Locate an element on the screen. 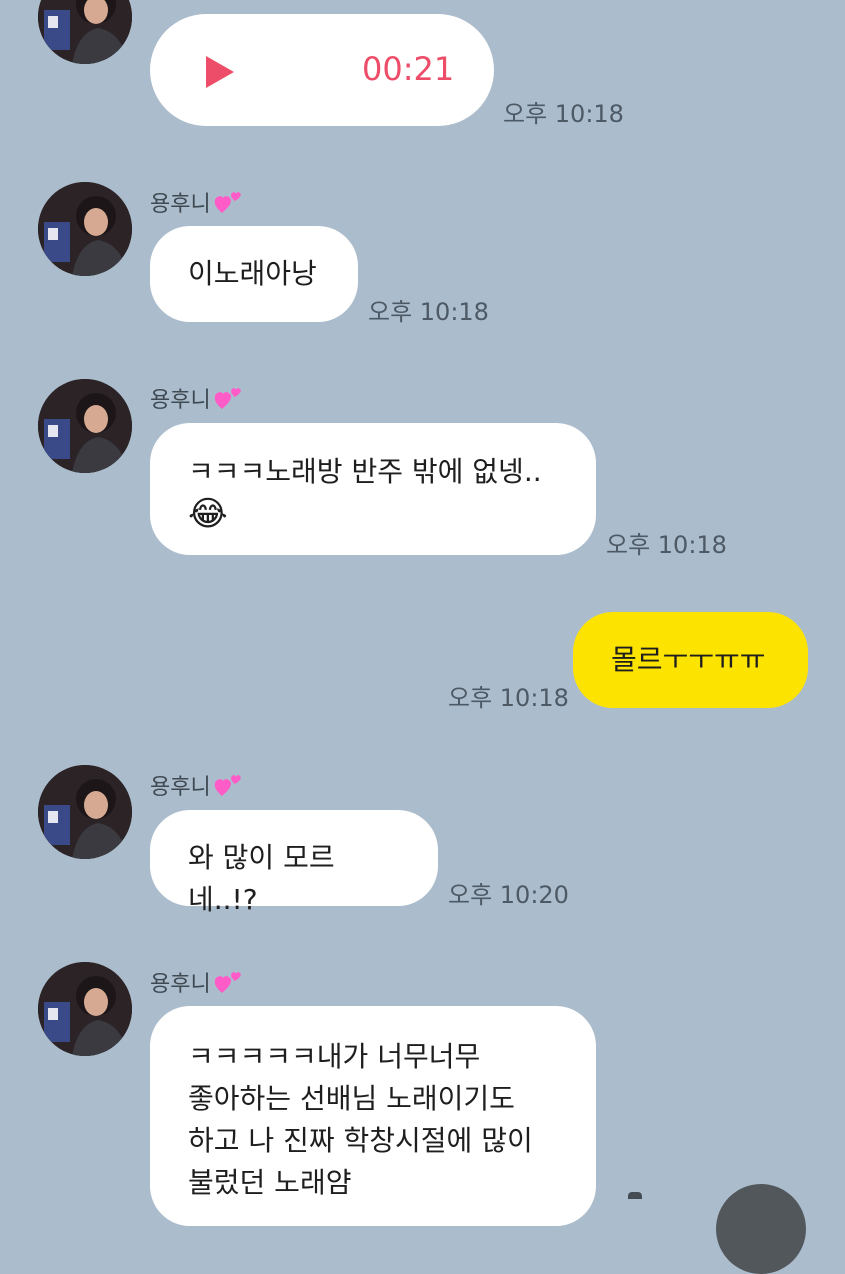 The height and width of the screenshot is (1274, 845). play-icon is located at coordinates (220, 72).